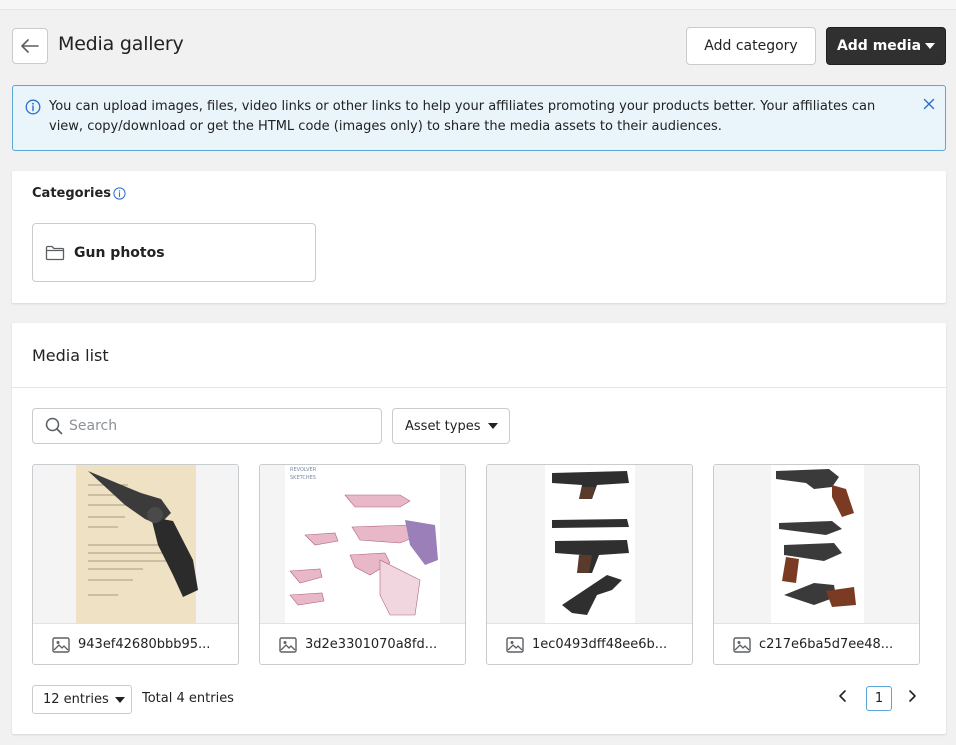  I want to click on media-thumbnail: REVOLVER SKETCHES, so click(362, 544).